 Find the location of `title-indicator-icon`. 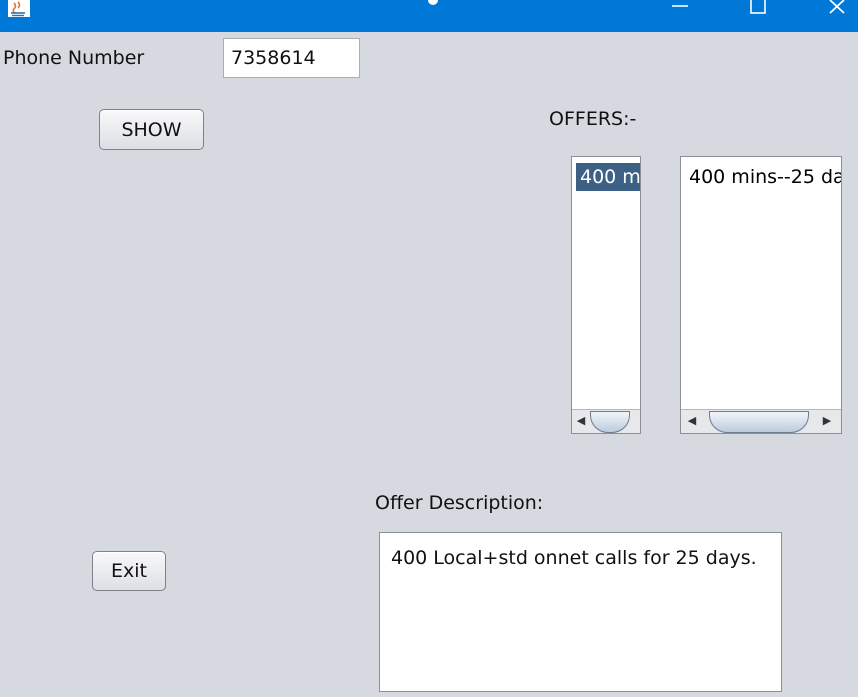

title-indicator-icon is located at coordinates (433, 2).